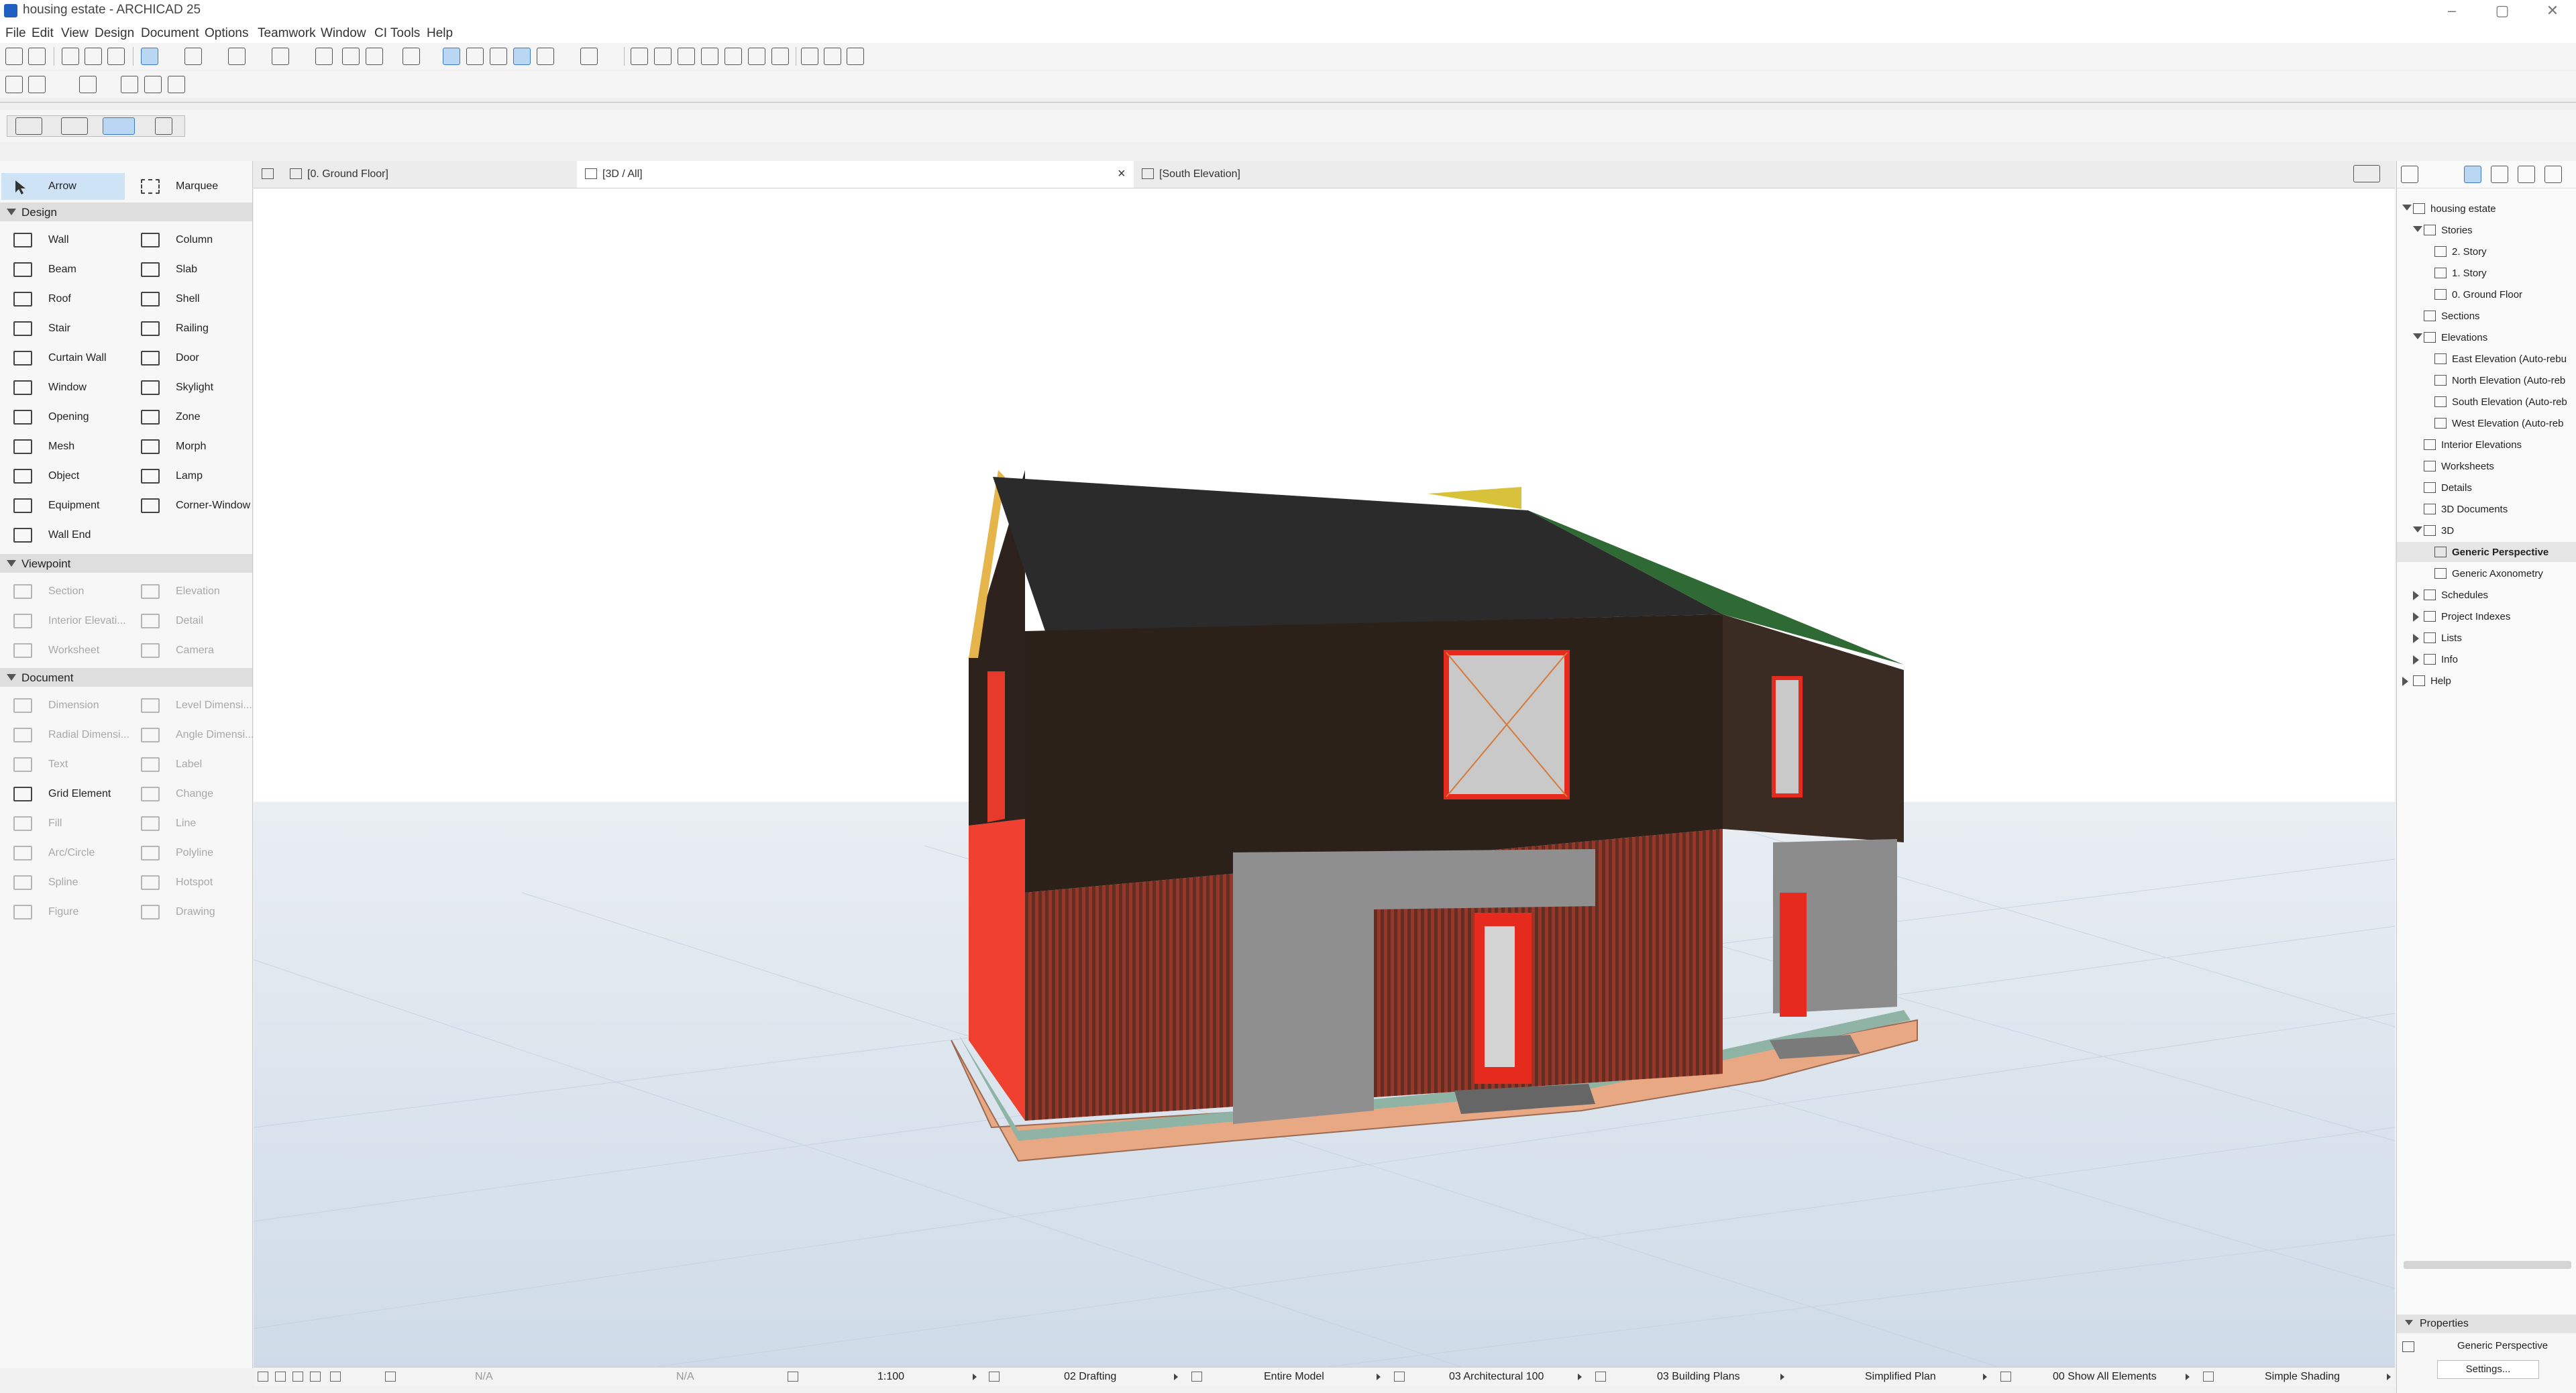 This screenshot has width=2576, height=1393. Describe the element at coordinates (119, 126) in the screenshot. I see `rotate-view-icon` at that location.